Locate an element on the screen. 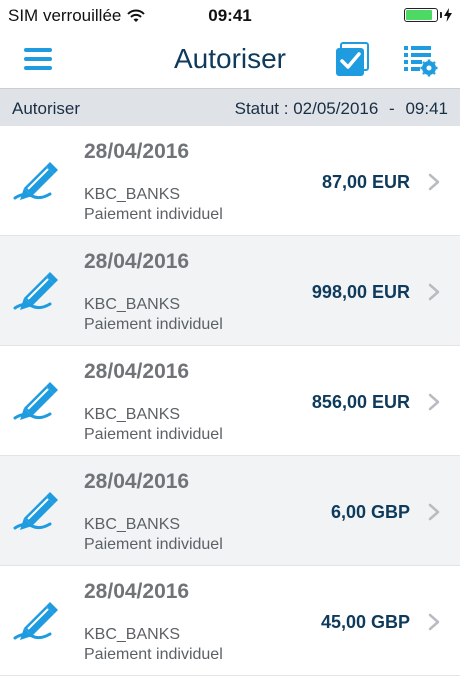 Image resolution: width=460 pixels, height=690 pixels. battery-indicator is located at coordinates (428, 15).